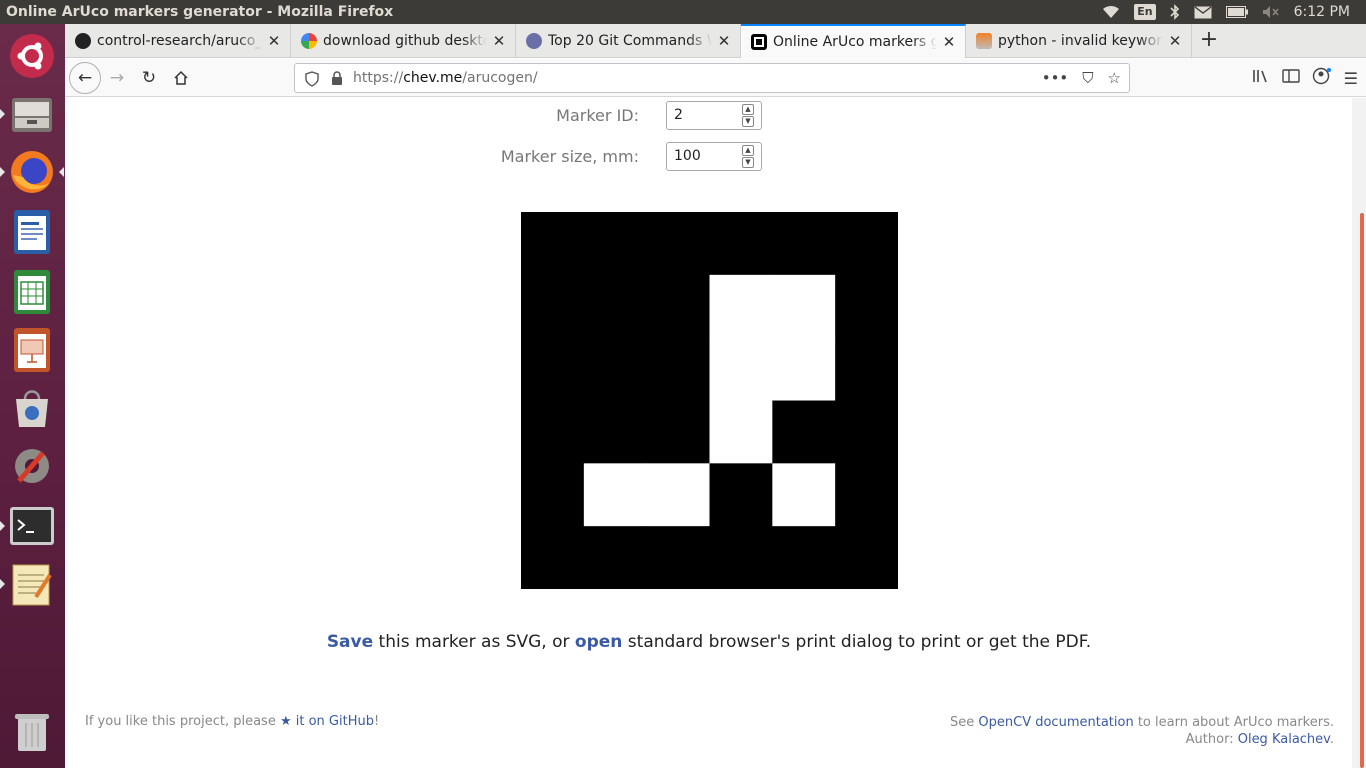  I want to click on tab-python-invalid: python - invalid keyword ✕, so click(1079, 41).